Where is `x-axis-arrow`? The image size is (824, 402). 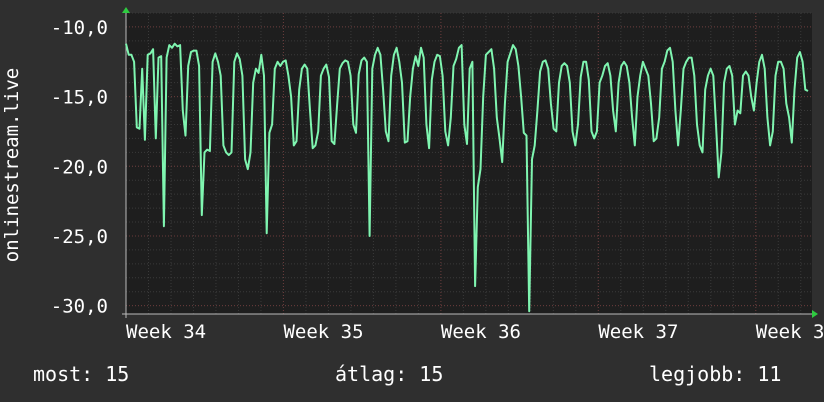
x-axis-arrow is located at coordinates (815, 314).